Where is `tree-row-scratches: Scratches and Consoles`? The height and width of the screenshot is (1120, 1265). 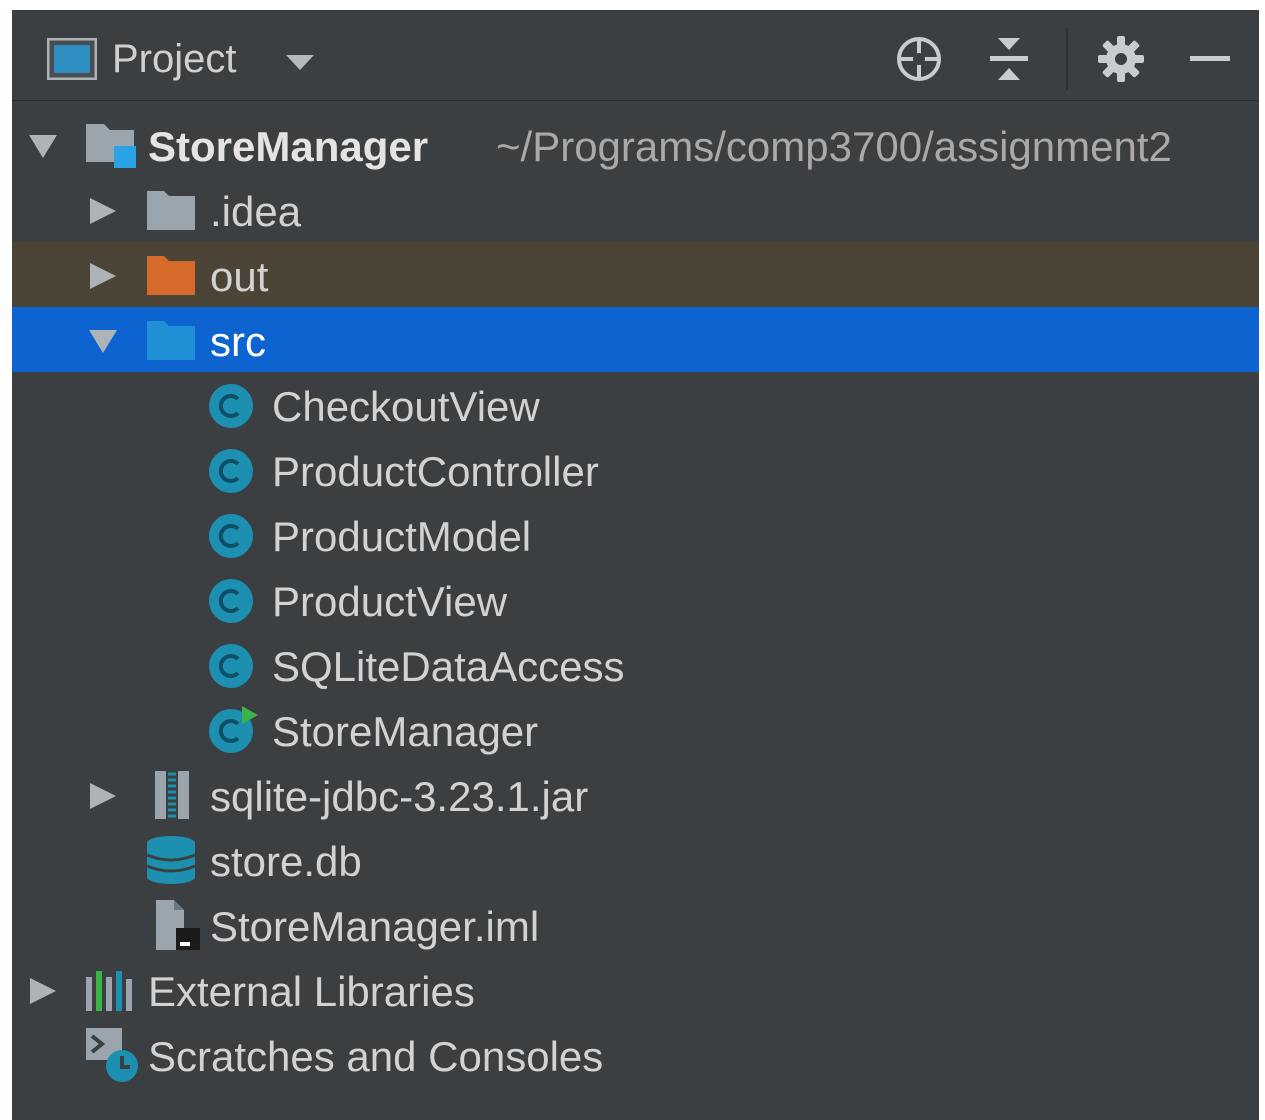 tree-row-scratches: Scratches and Consoles is located at coordinates (635, 1054).